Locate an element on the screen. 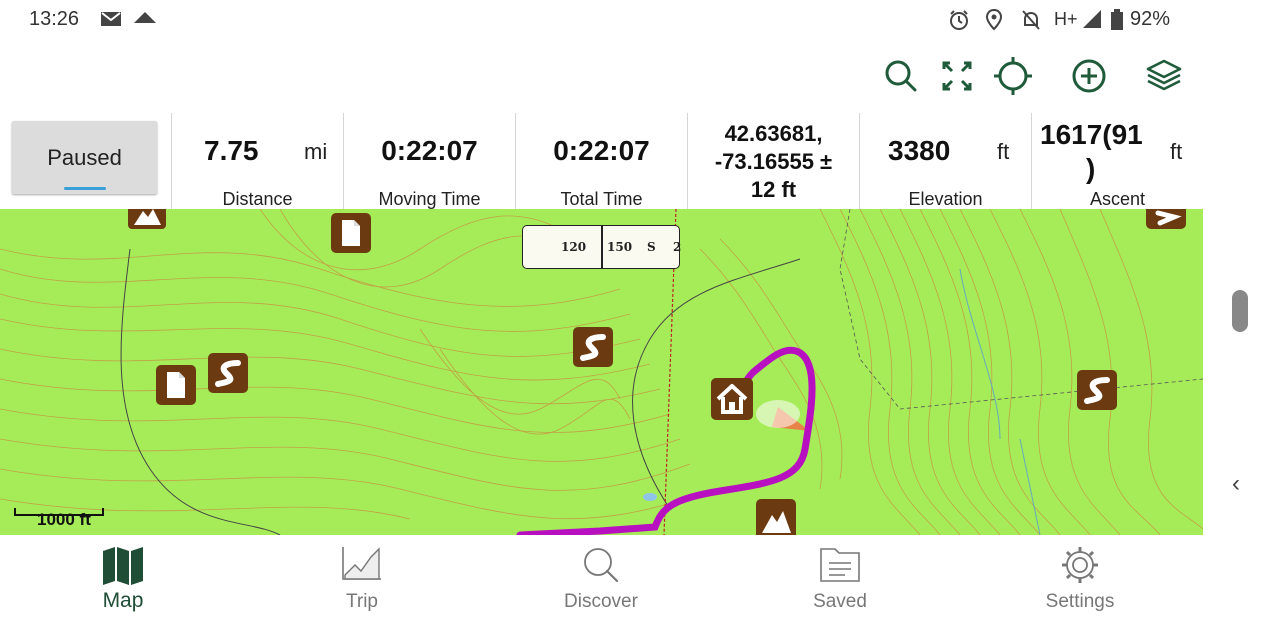  discover-search-icon is located at coordinates (601, 567).